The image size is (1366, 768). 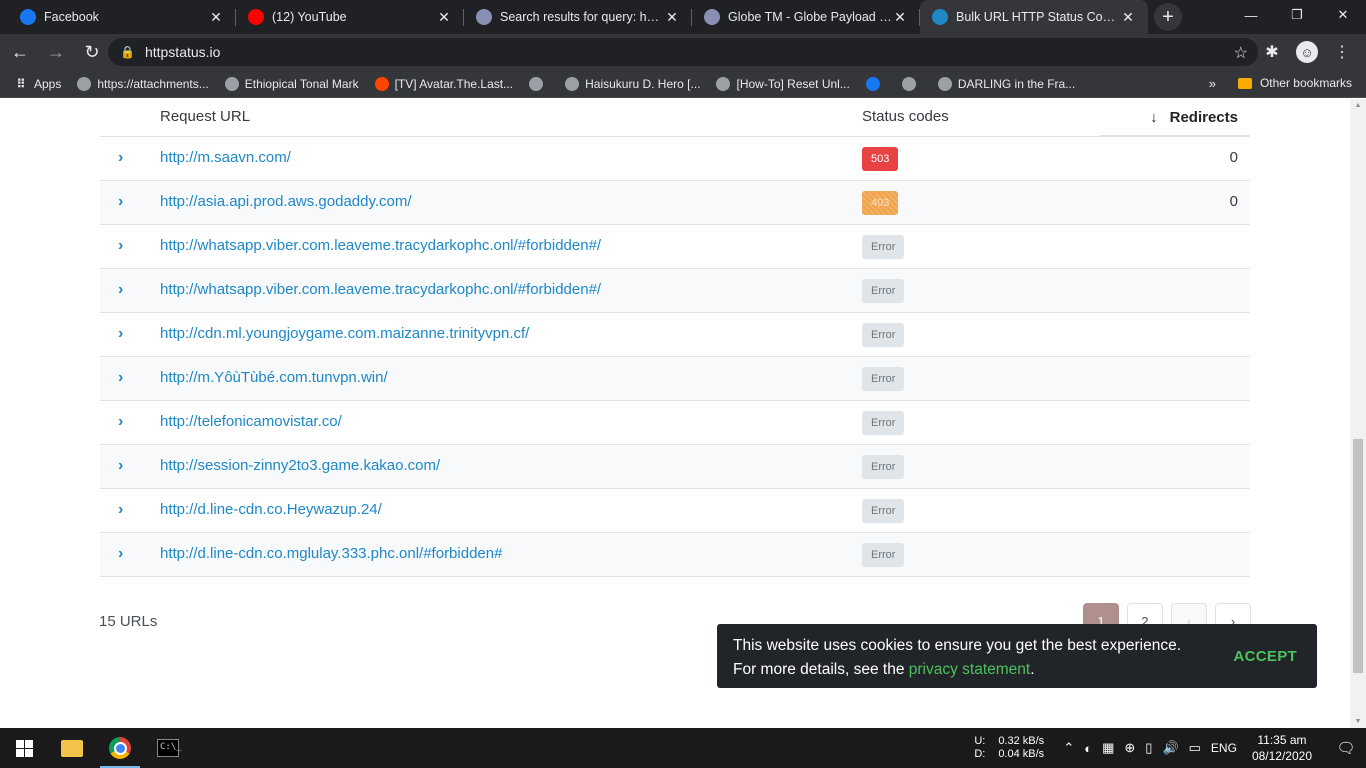 I want to click on scroll-up-icon: ▲, so click(x=1358, y=105).